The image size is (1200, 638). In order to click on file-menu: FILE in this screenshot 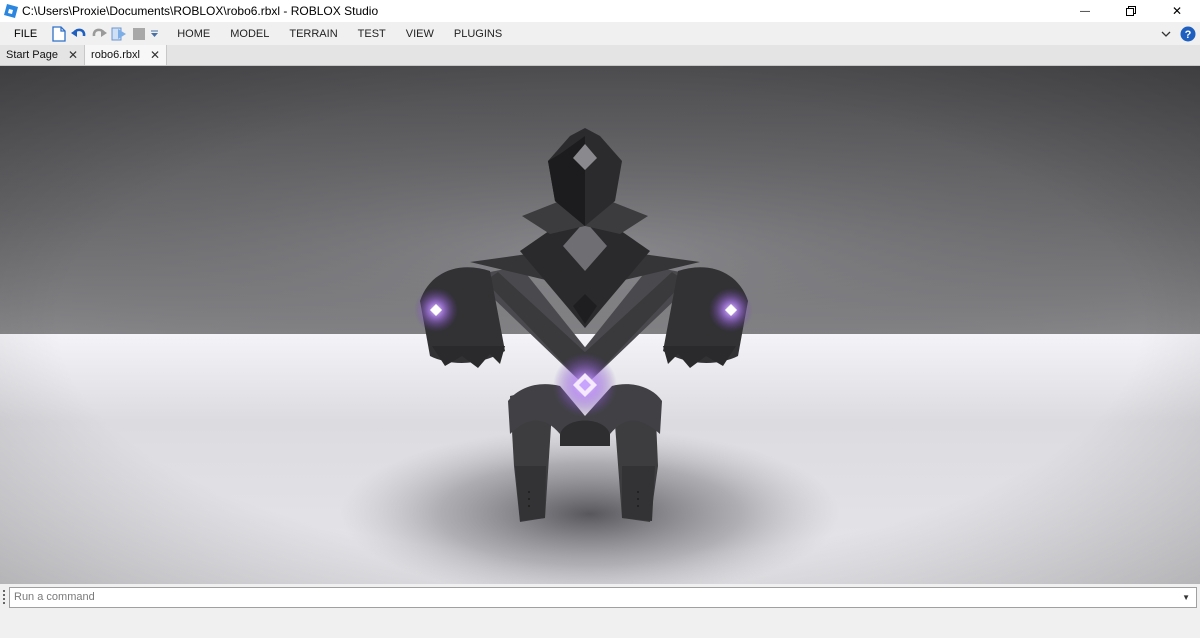, I will do `click(24, 33)`.